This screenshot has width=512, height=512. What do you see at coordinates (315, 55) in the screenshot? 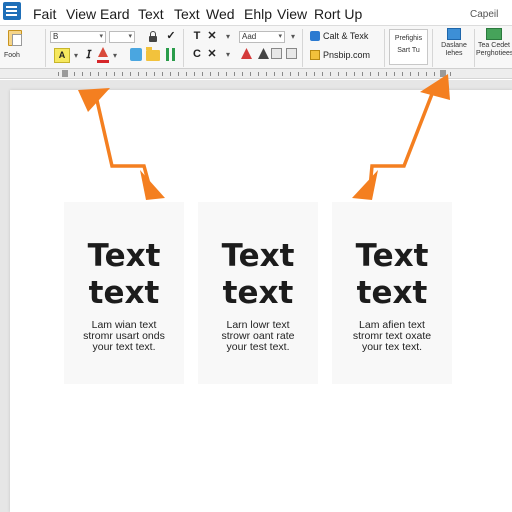
I see `publish-icon` at bounding box center [315, 55].